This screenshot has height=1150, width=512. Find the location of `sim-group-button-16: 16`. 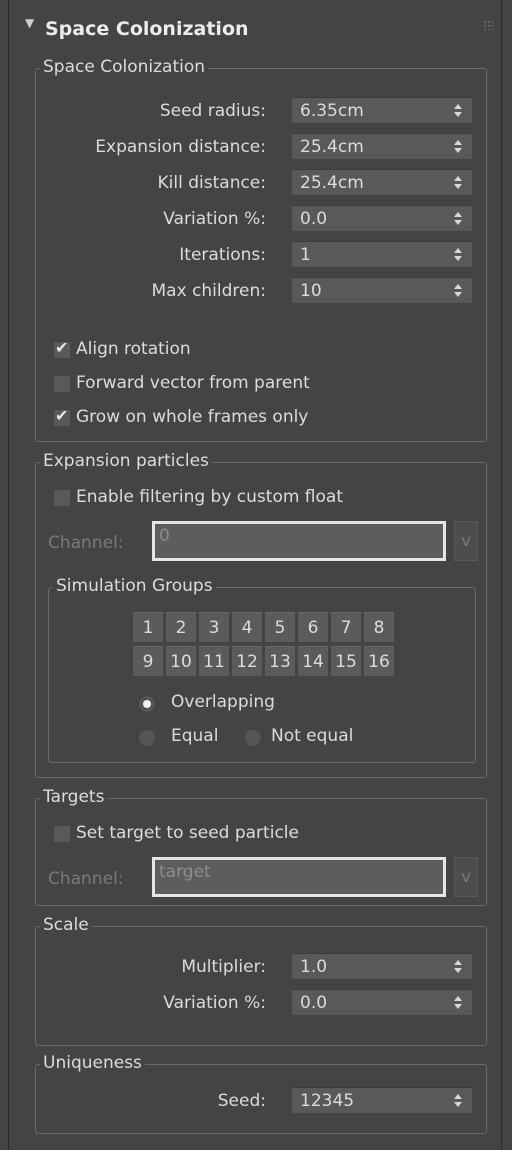

sim-group-button-16: 16 is located at coordinates (379, 661).